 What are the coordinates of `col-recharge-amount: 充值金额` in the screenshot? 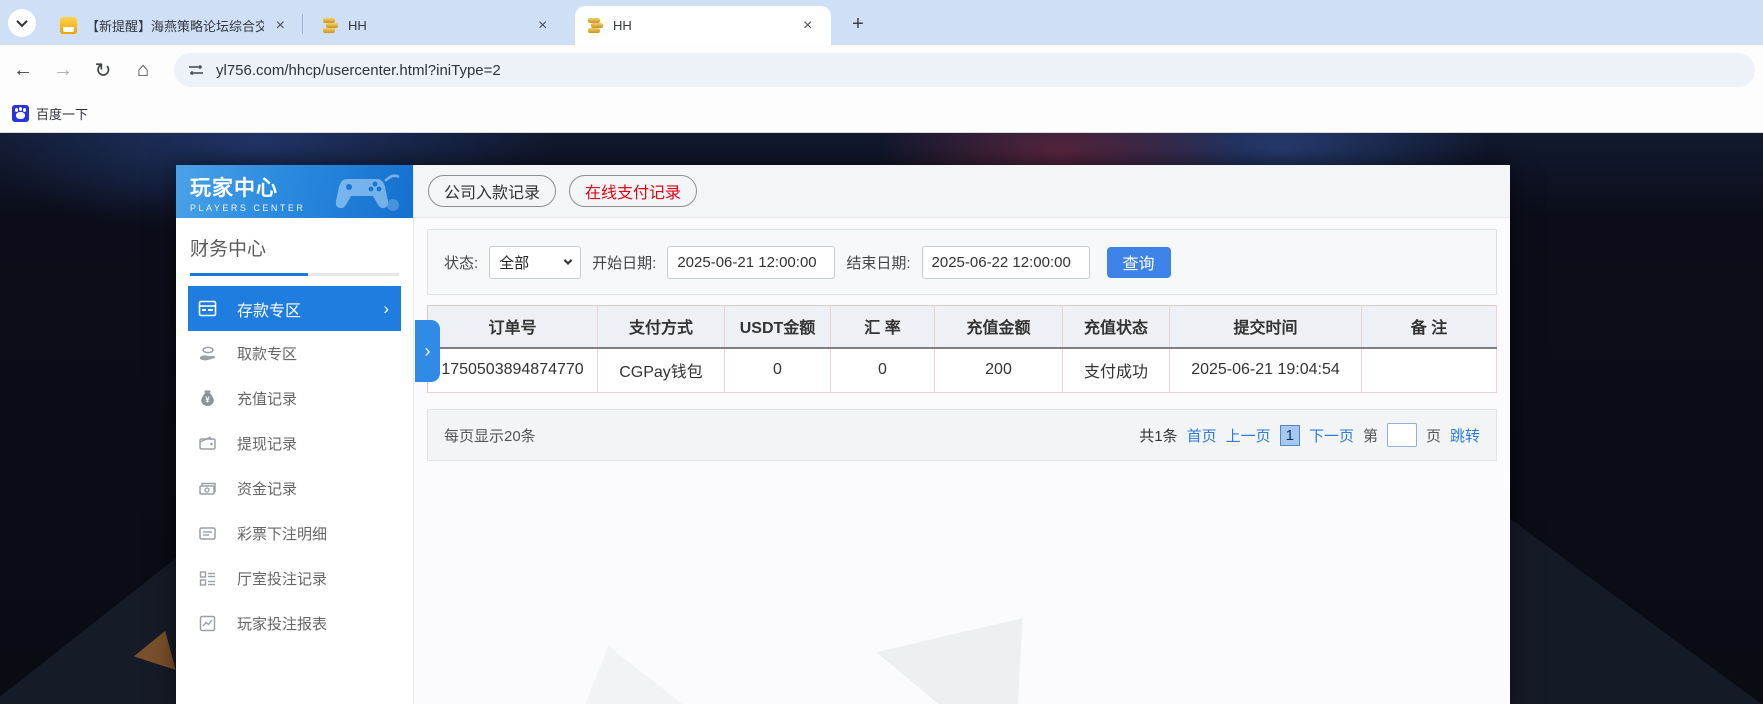 It's located at (998, 327).